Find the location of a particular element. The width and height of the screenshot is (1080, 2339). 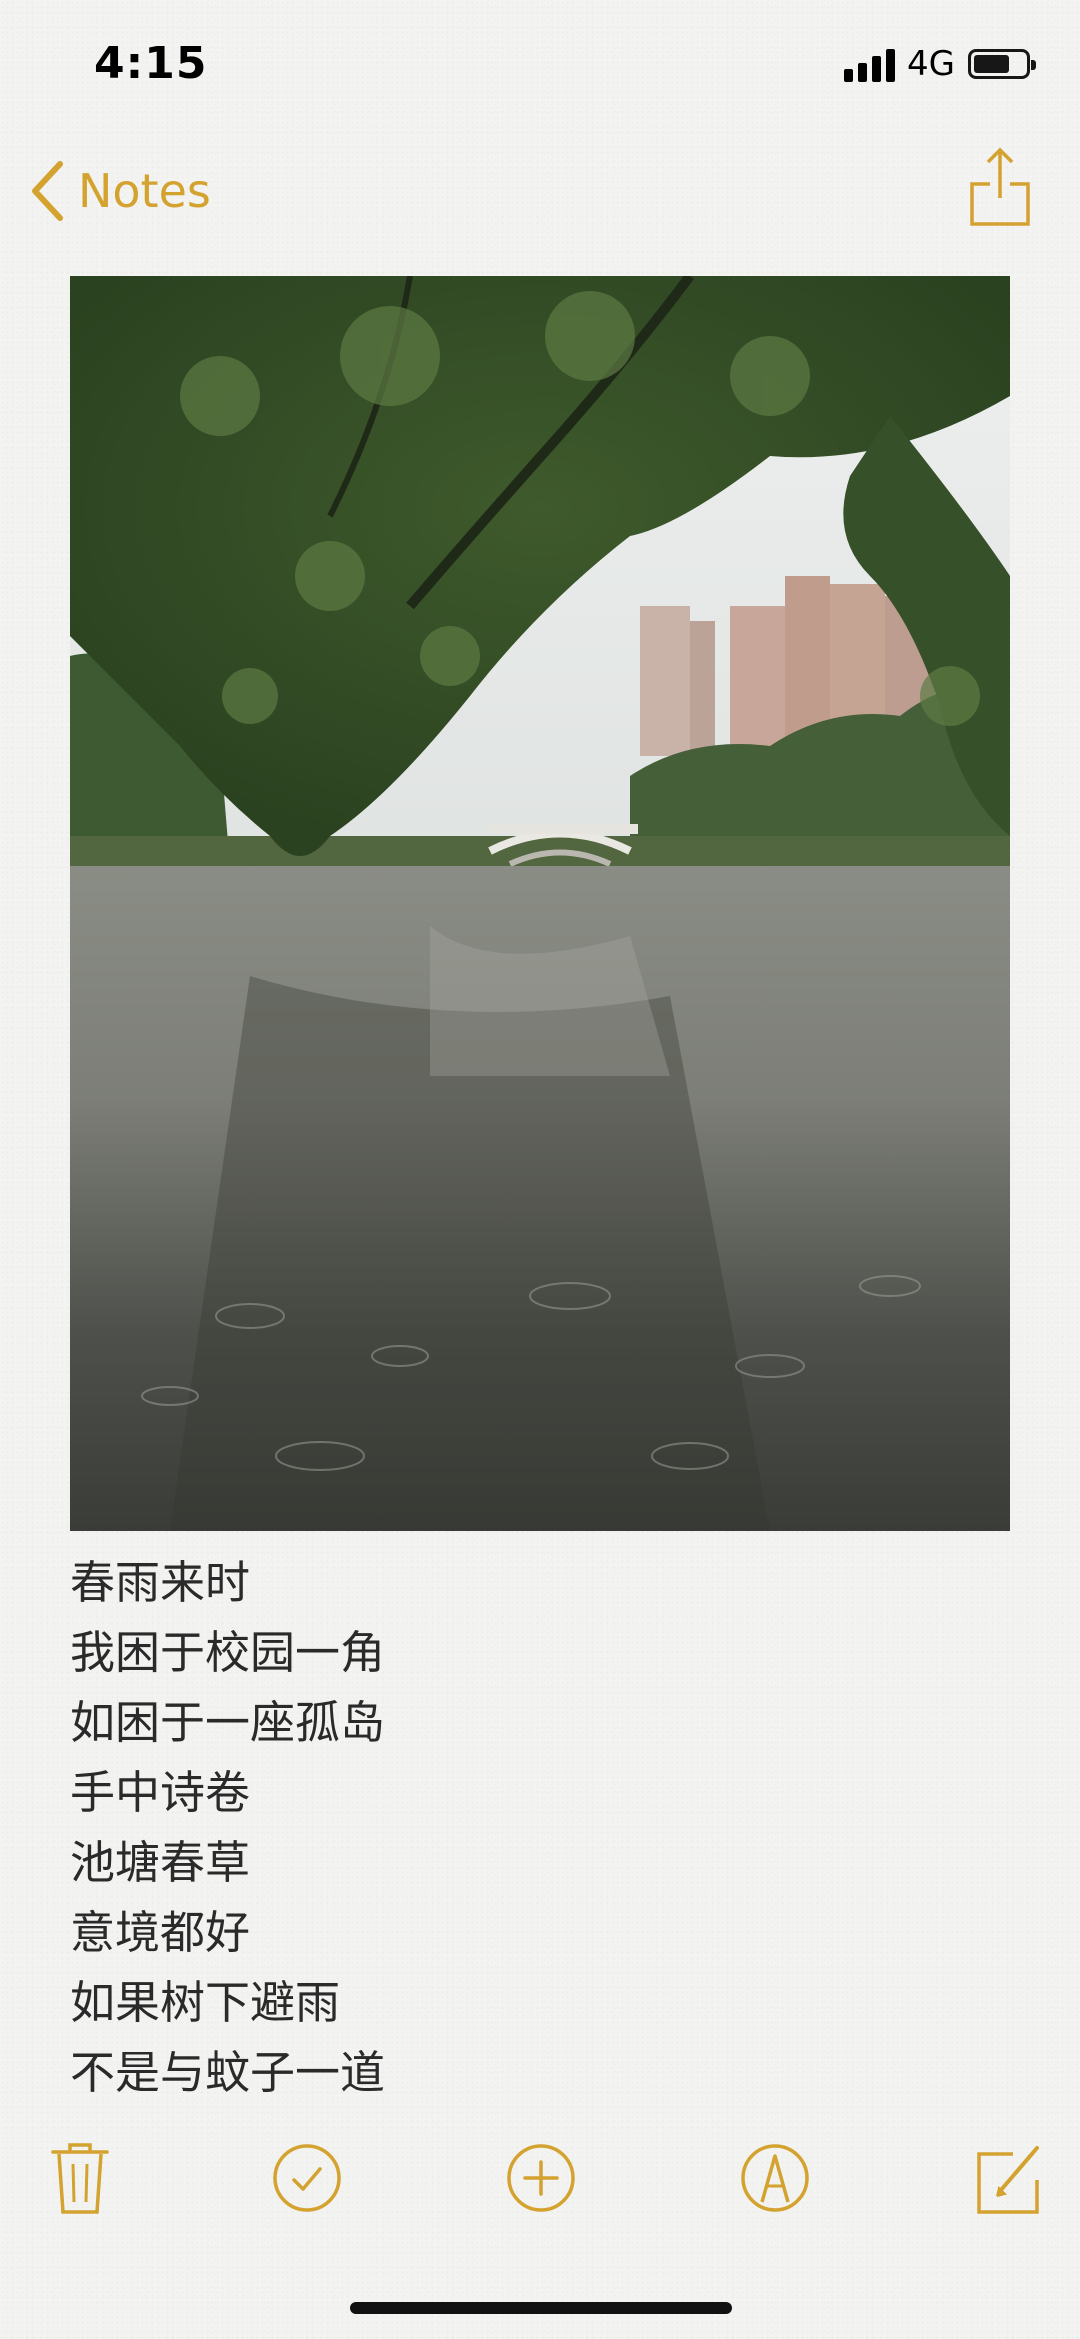

markup-icon is located at coordinates (775, 2178).